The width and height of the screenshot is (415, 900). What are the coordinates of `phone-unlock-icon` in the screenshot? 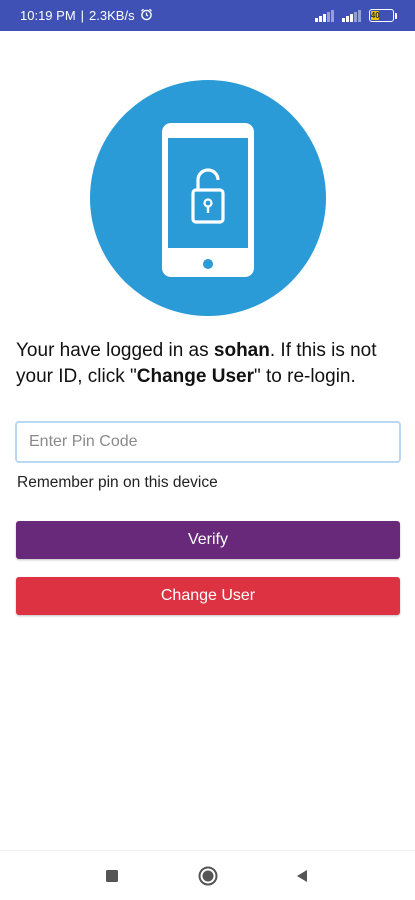 It's located at (208, 198).